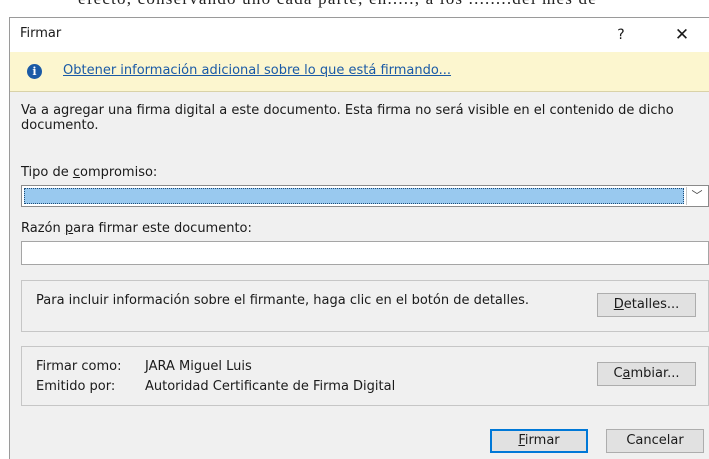 The image size is (709, 459). Describe the element at coordinates (655, 441) in the screenshot. I see `cancel-button: Cancelar` at that location.